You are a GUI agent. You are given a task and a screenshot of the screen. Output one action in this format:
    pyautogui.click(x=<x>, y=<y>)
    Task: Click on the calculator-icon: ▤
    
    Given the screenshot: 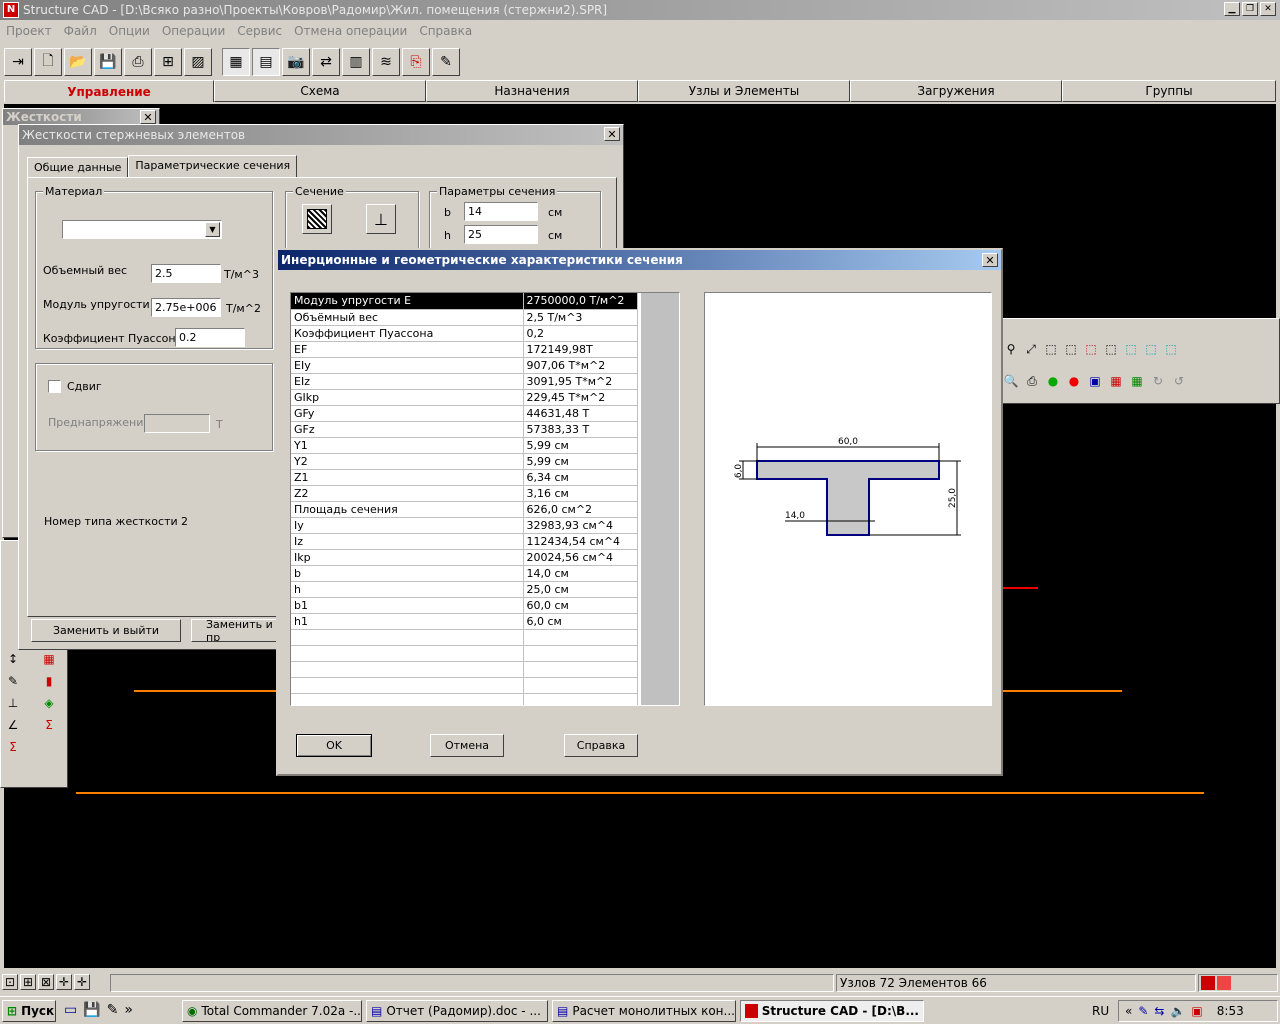 What is the action you would take?
    pyautogui.click(x=266, y=62)
    